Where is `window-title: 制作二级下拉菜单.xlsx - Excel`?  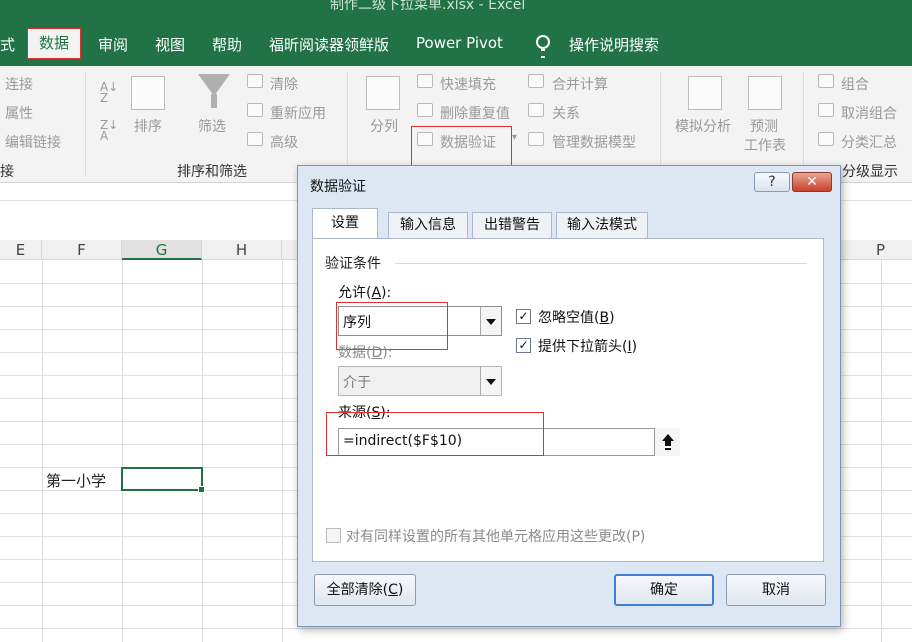 window-title: 制作二级下拉菜单.xlsx - Excel is located at coordinates (428, 6).